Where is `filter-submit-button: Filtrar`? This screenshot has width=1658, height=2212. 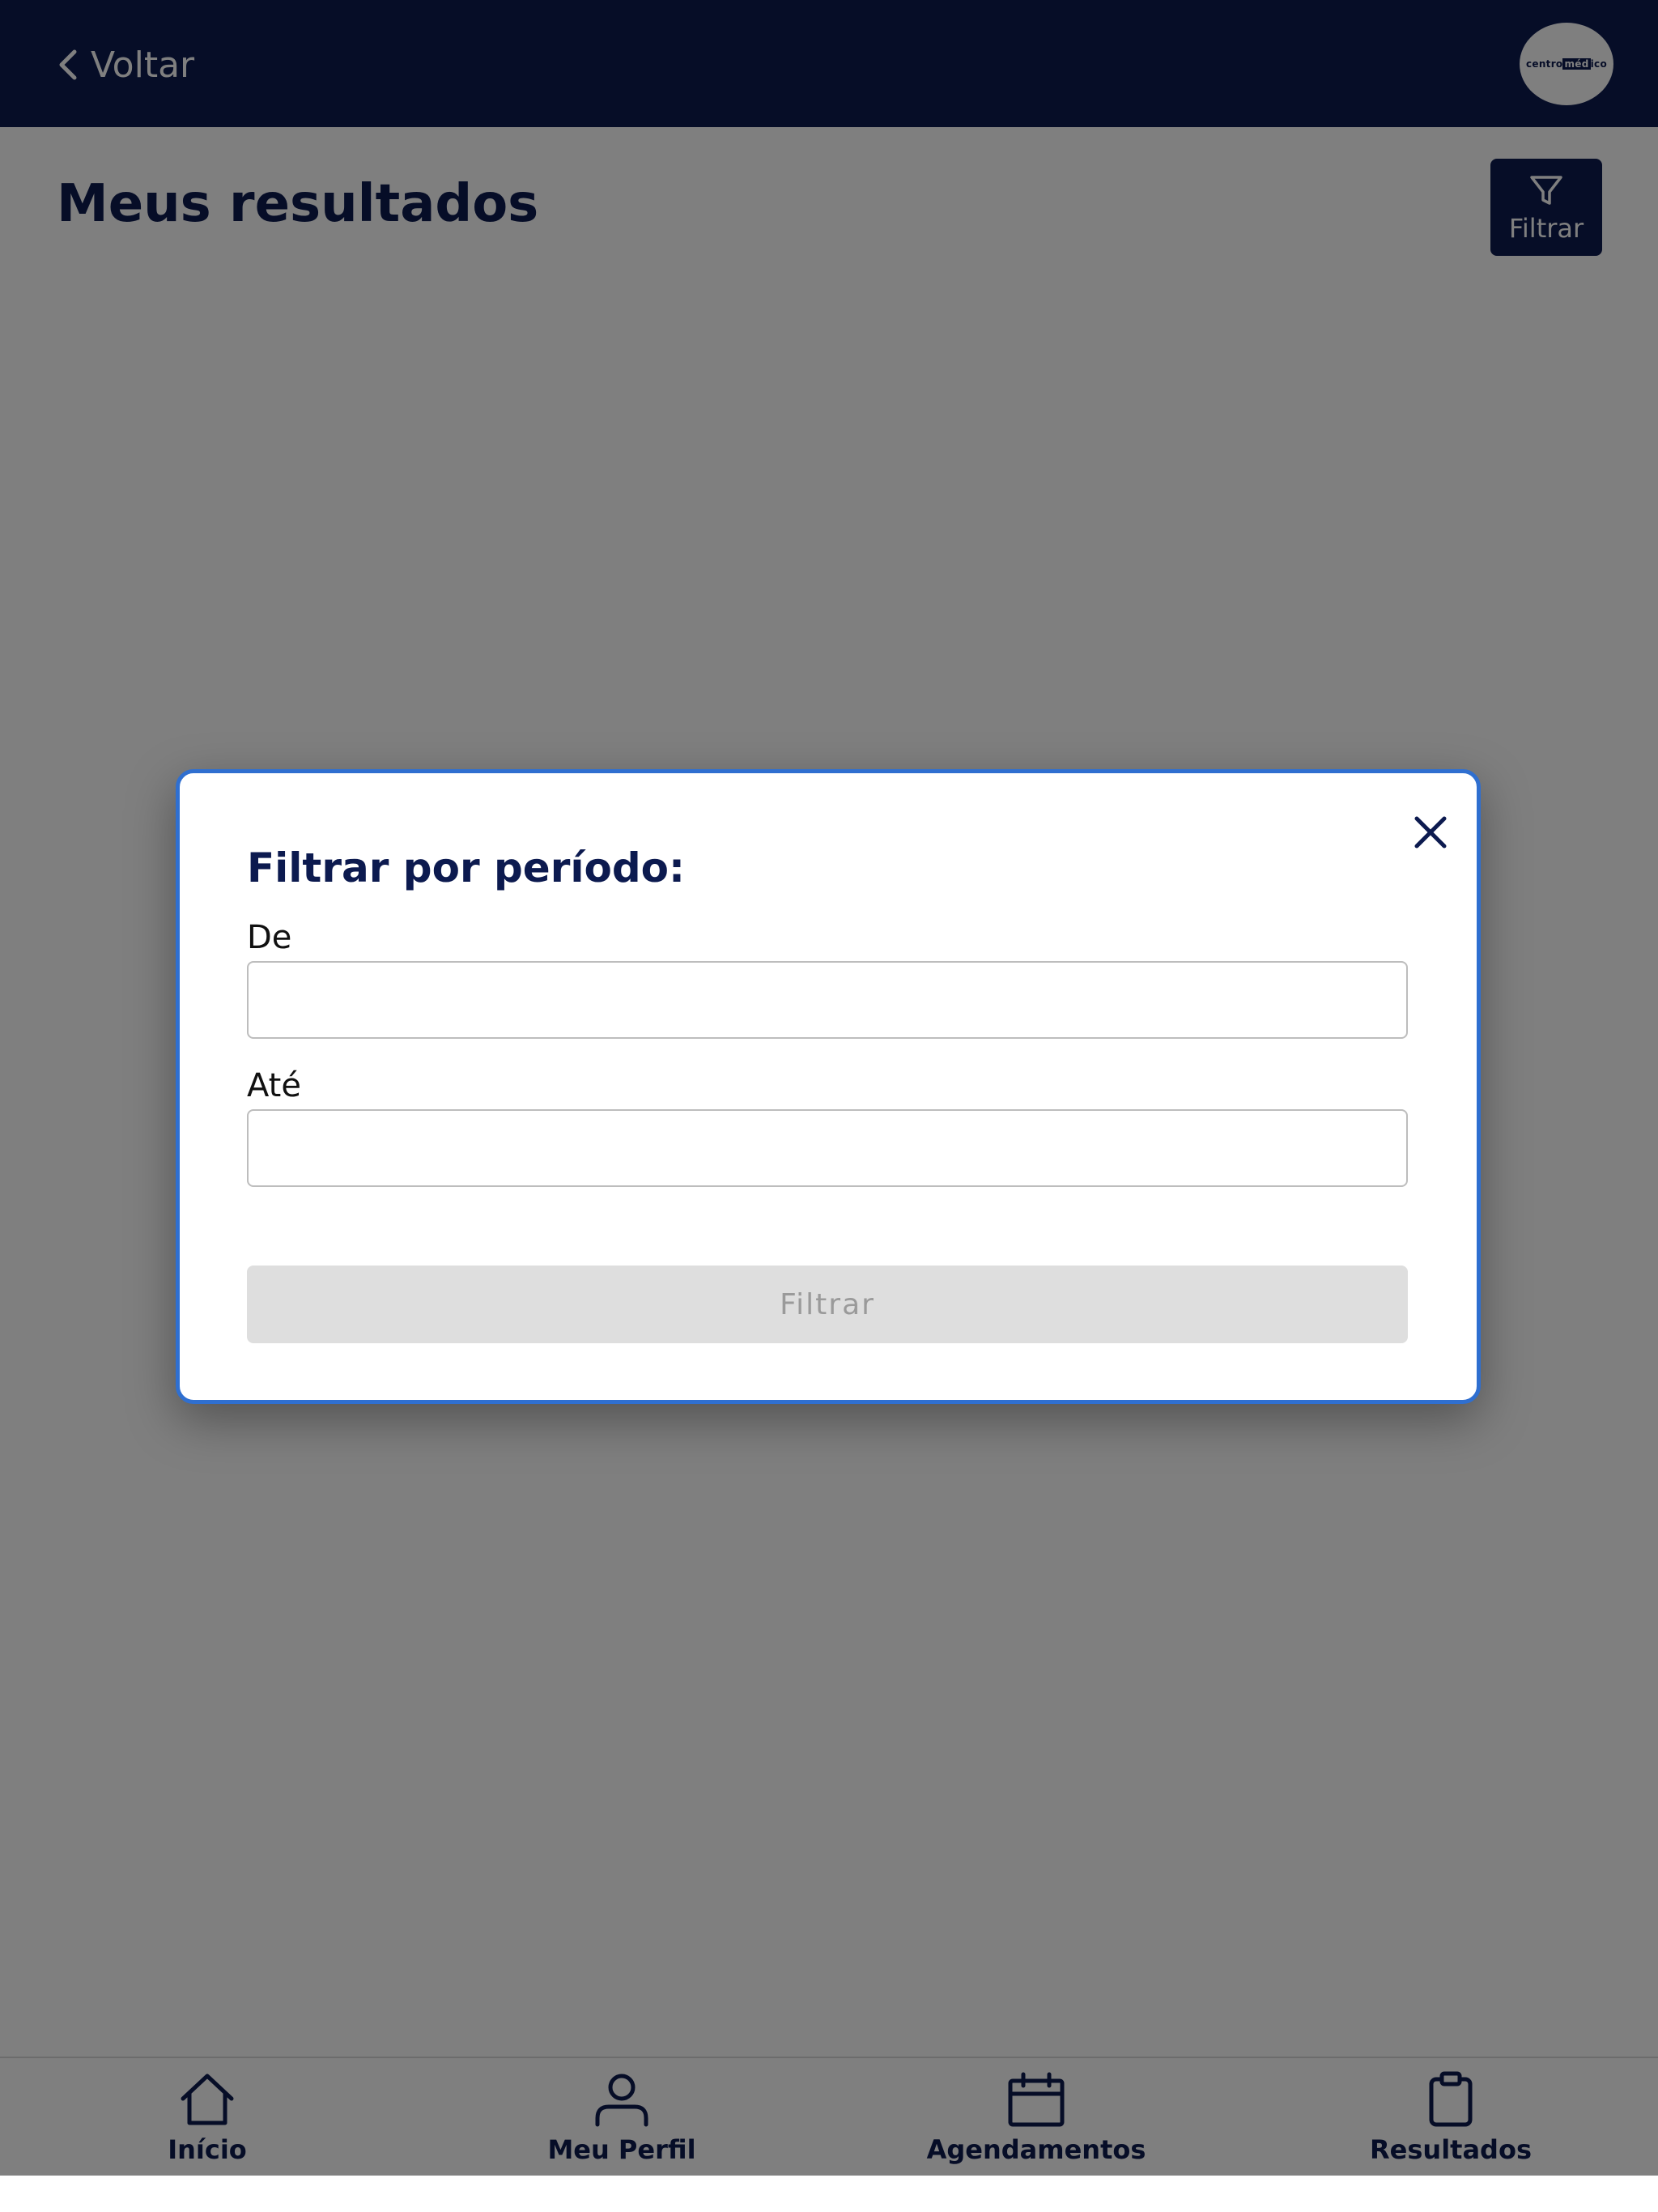
filter-submit-button: Filtrar is located at coordinates (827, 1305).